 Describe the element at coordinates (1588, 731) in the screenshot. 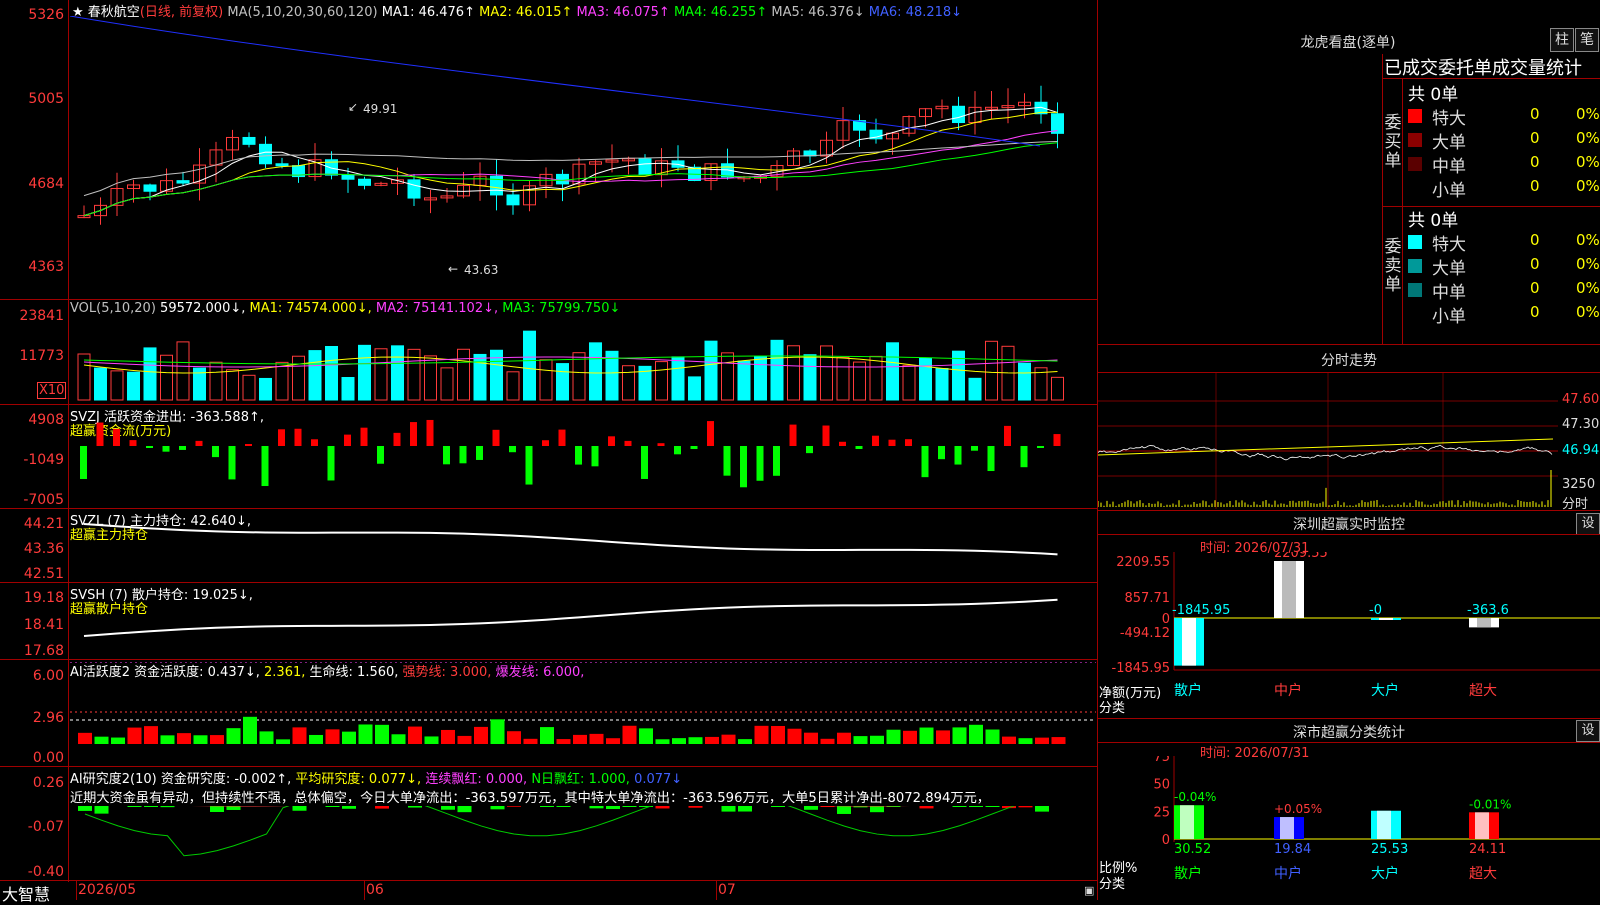

I see `stats-settings-button: 设` at that location.